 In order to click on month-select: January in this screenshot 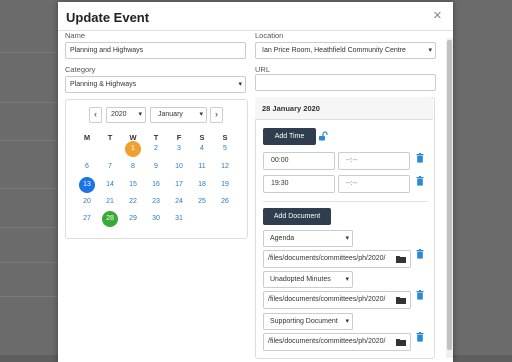, I will do `click(178, 115)`.